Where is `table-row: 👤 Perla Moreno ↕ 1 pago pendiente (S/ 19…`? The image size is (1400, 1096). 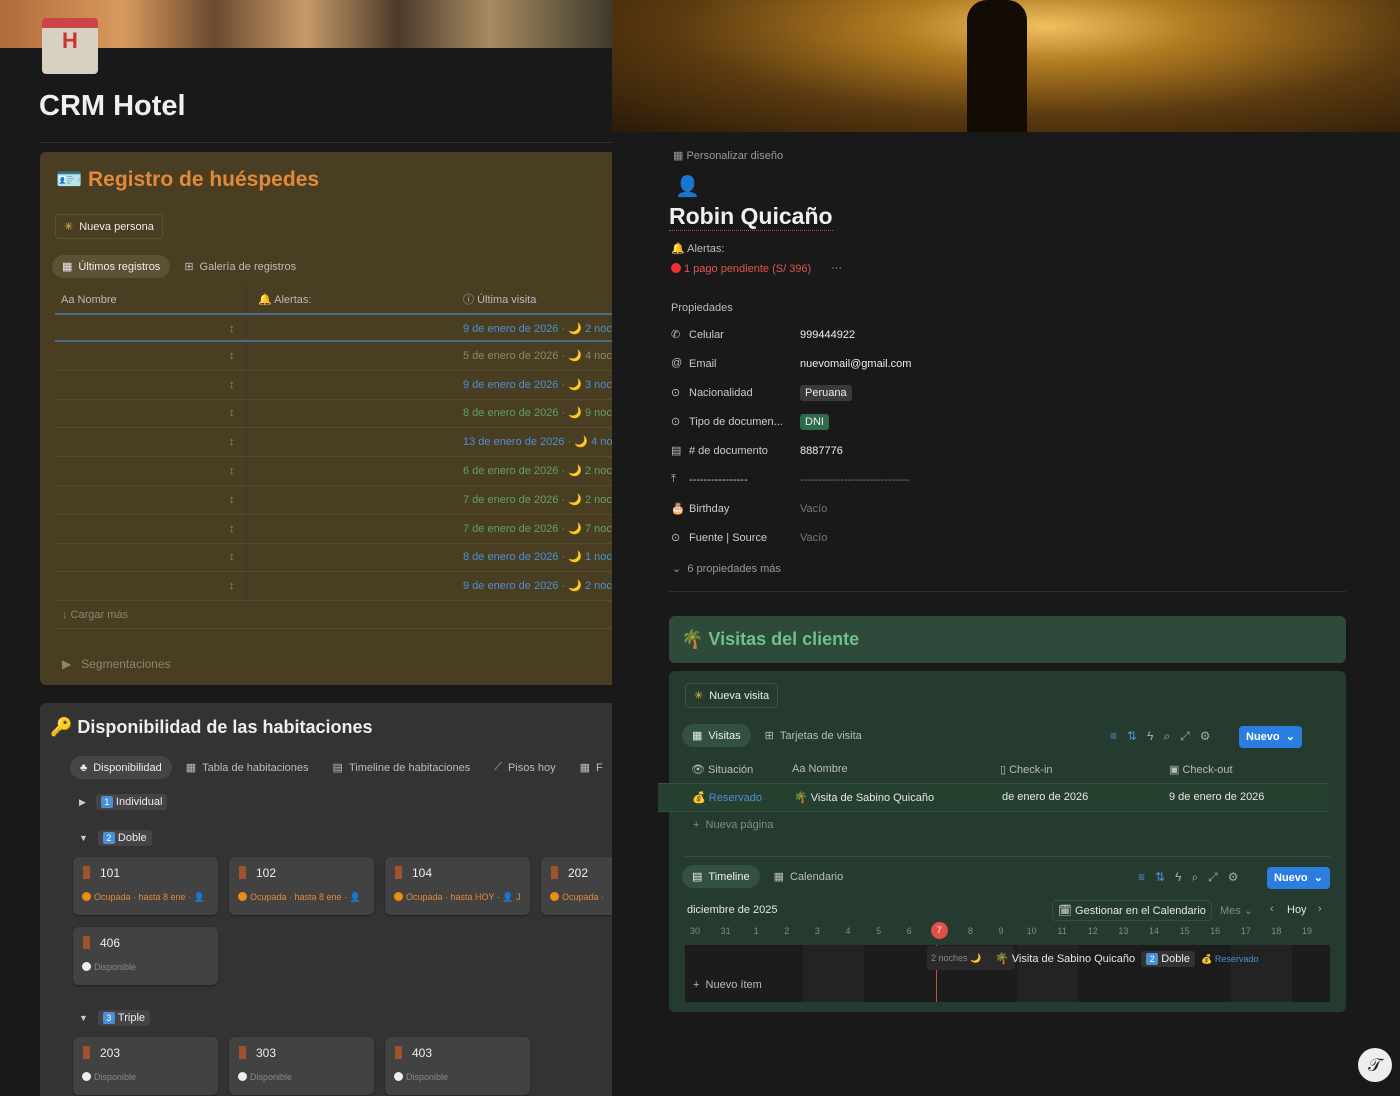 table-row: 👤 Perla Moreno ↕ 1 pago pendiente (S/ 19… is located at coordinates (333, 558).